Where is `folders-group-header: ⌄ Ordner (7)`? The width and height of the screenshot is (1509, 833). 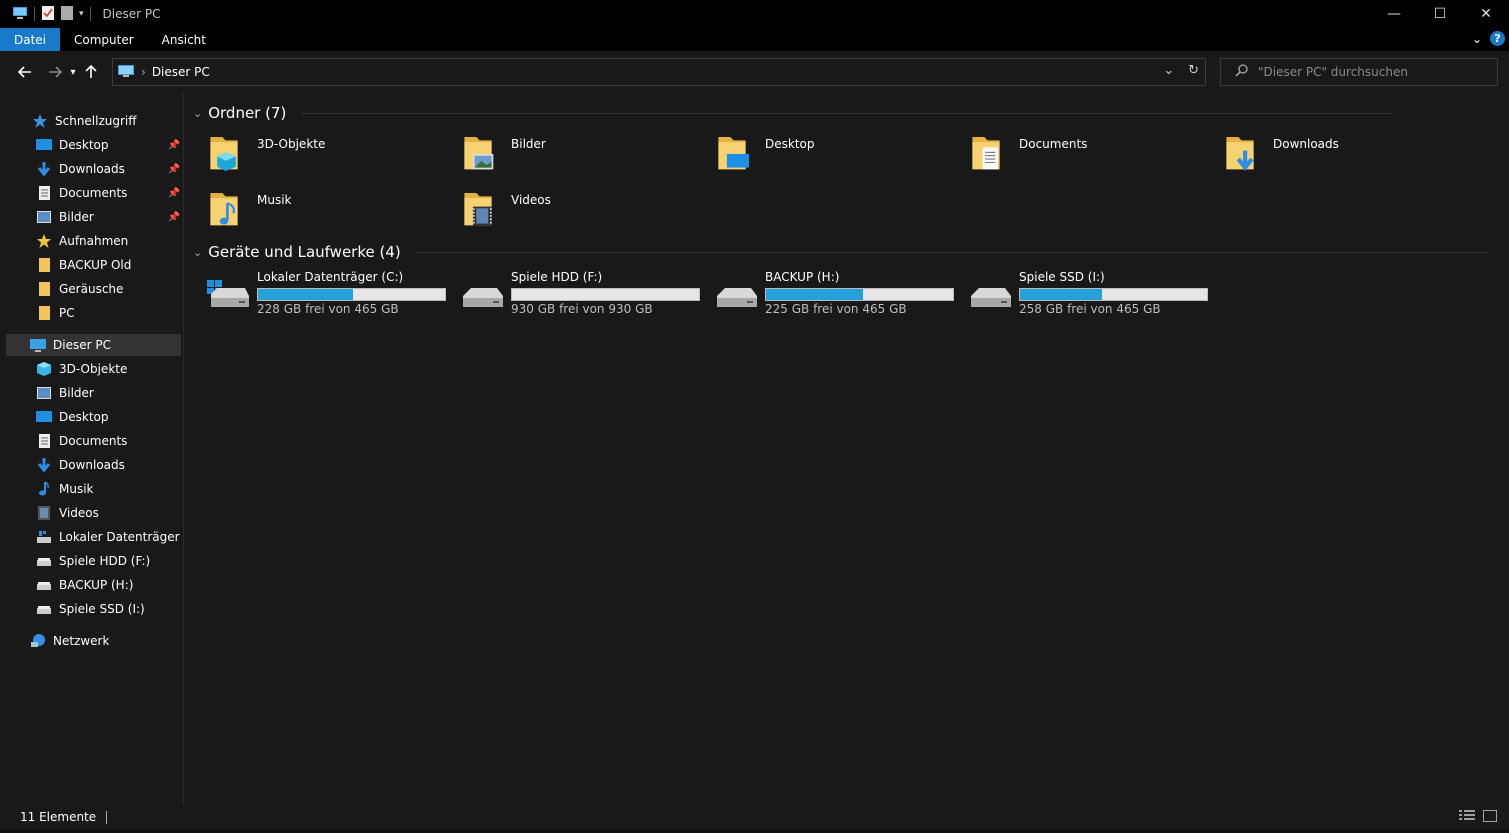 folders-group-header: ⌄ Ordner (7) is located at coordinates (793, 113).